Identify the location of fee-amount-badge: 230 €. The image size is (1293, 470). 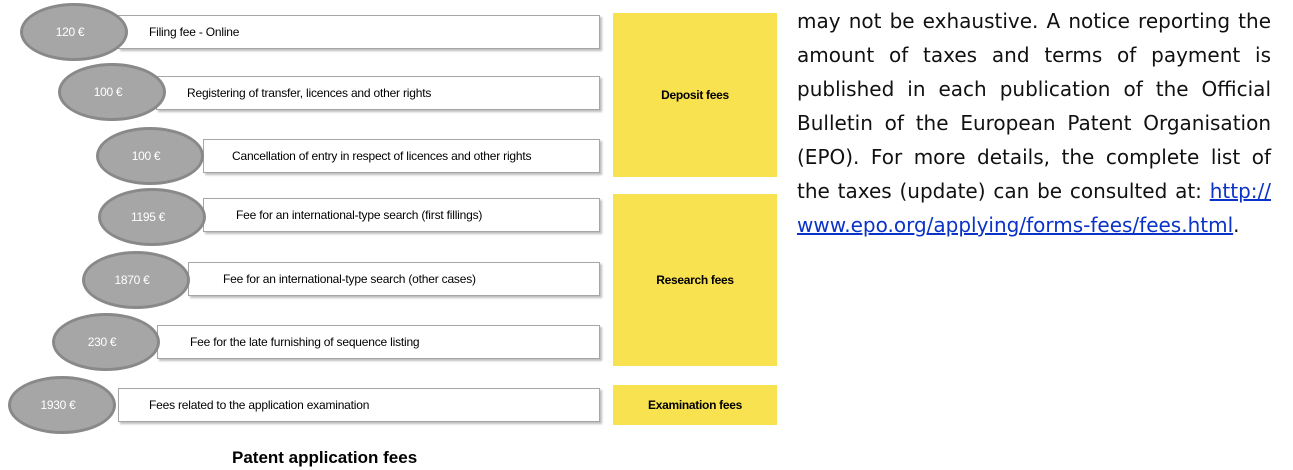
(106, 342).